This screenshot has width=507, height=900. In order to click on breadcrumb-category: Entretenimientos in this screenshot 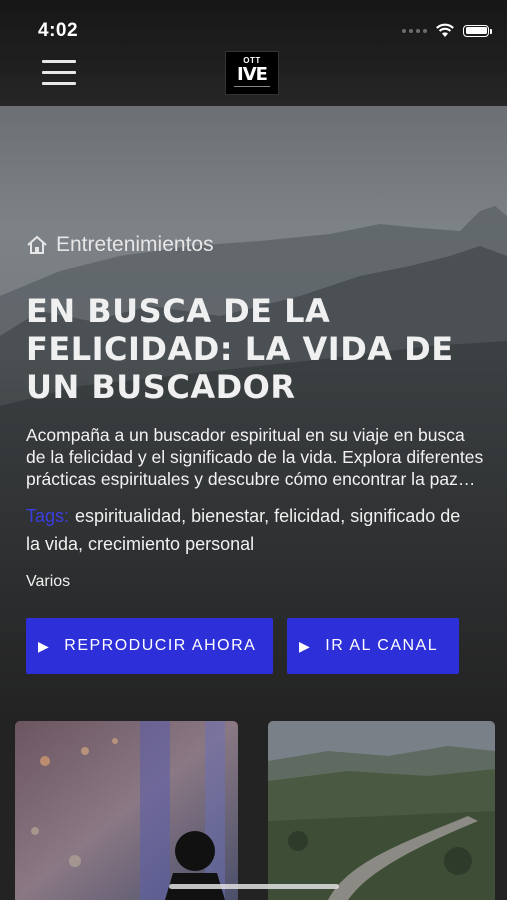, I will do `click(135, 244)`.